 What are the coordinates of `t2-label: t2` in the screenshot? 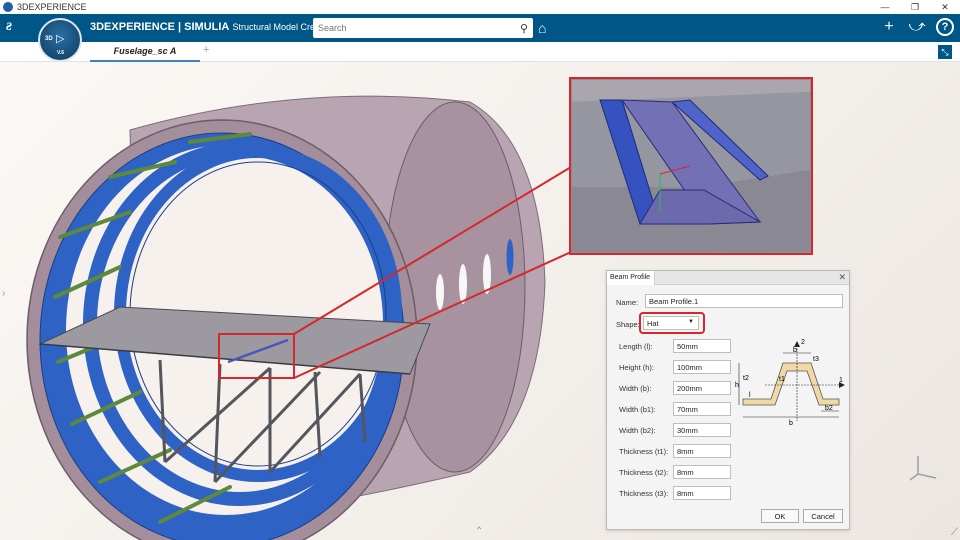 It's located at (746, 378).